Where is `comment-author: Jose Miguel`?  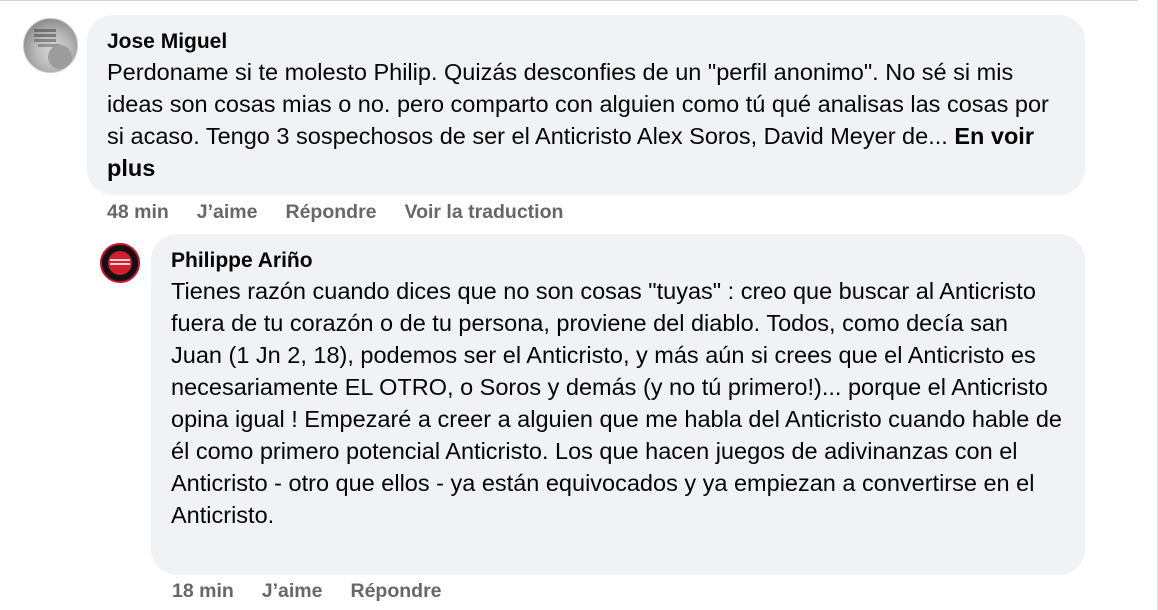 comment-author: Jose Miguel is located at coordinates (586, 42).